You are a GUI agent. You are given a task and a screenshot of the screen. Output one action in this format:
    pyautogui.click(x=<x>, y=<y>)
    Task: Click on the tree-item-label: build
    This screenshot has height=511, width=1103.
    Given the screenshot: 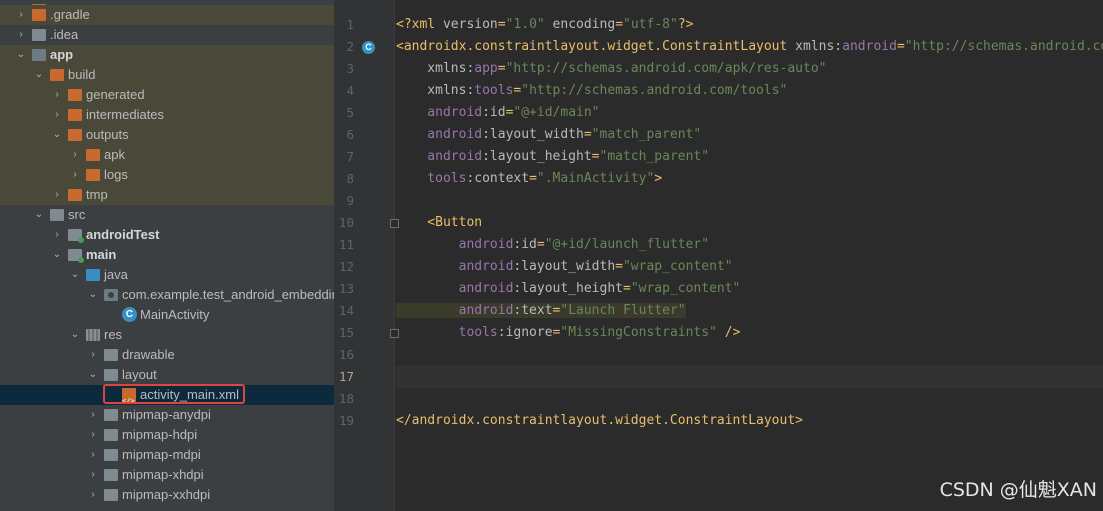 What is the action you would take?
    pyautogui.click(x=82, y=74)
    